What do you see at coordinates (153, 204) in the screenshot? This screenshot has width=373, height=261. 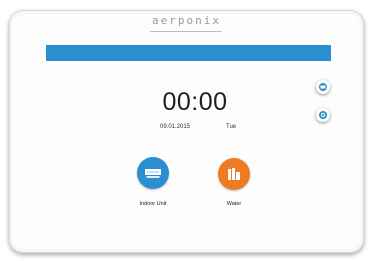 I see `indoor-unit-label: Indoor Unit` at bounding box center [153, 204].